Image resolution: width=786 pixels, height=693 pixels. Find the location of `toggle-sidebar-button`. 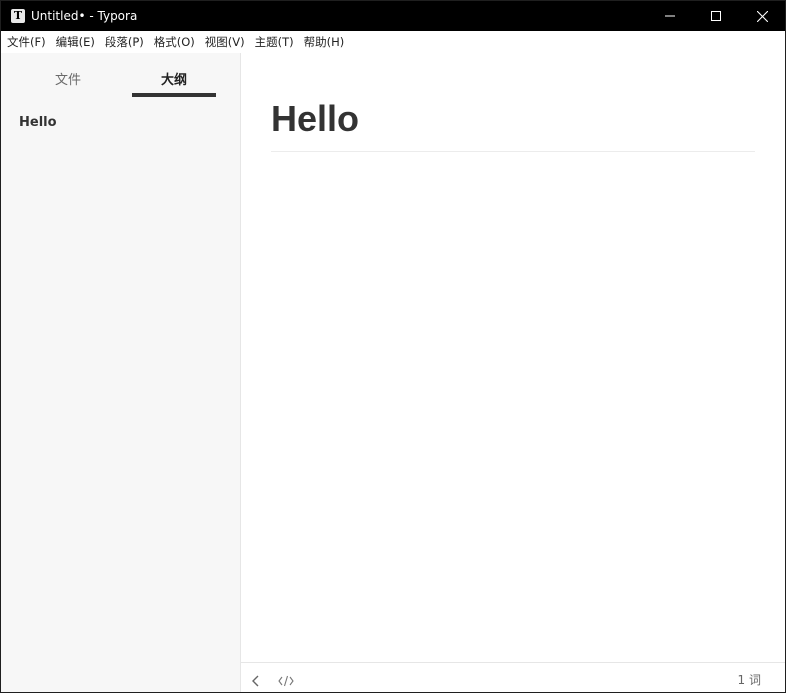

toggle-sidebar-button is located at coordinates (256, 681).